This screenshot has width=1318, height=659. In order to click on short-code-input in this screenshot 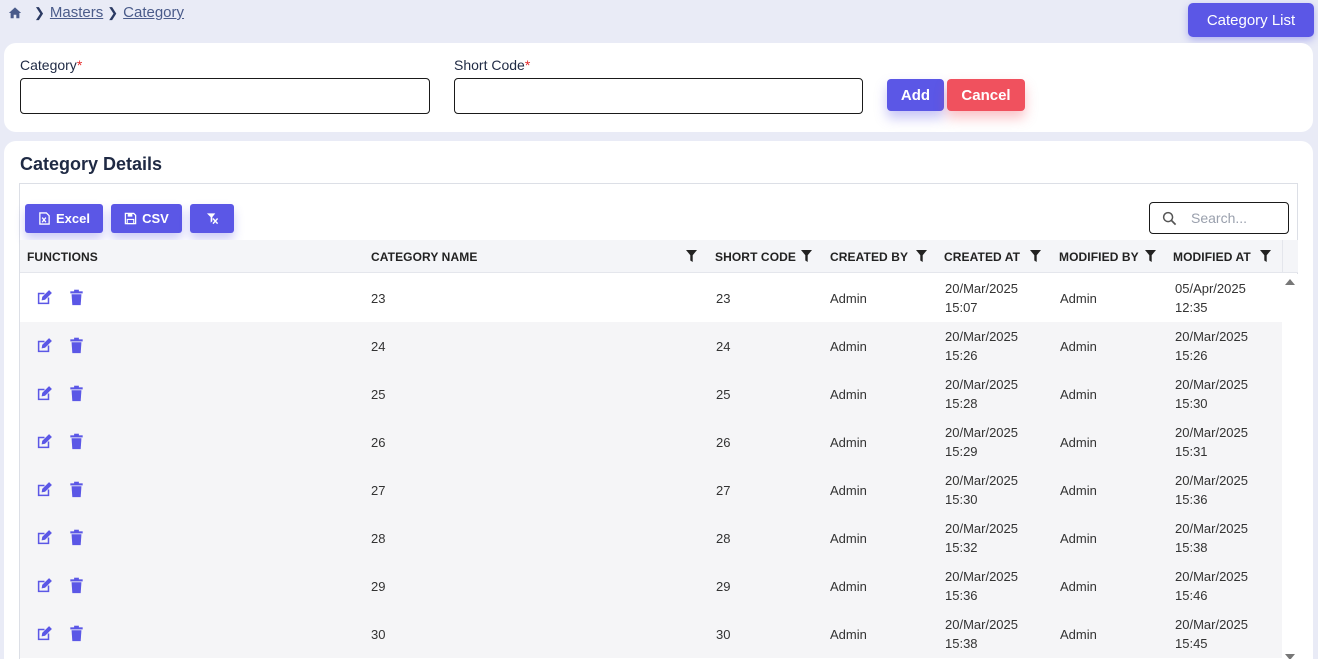, I will do `click(658, 96)`.